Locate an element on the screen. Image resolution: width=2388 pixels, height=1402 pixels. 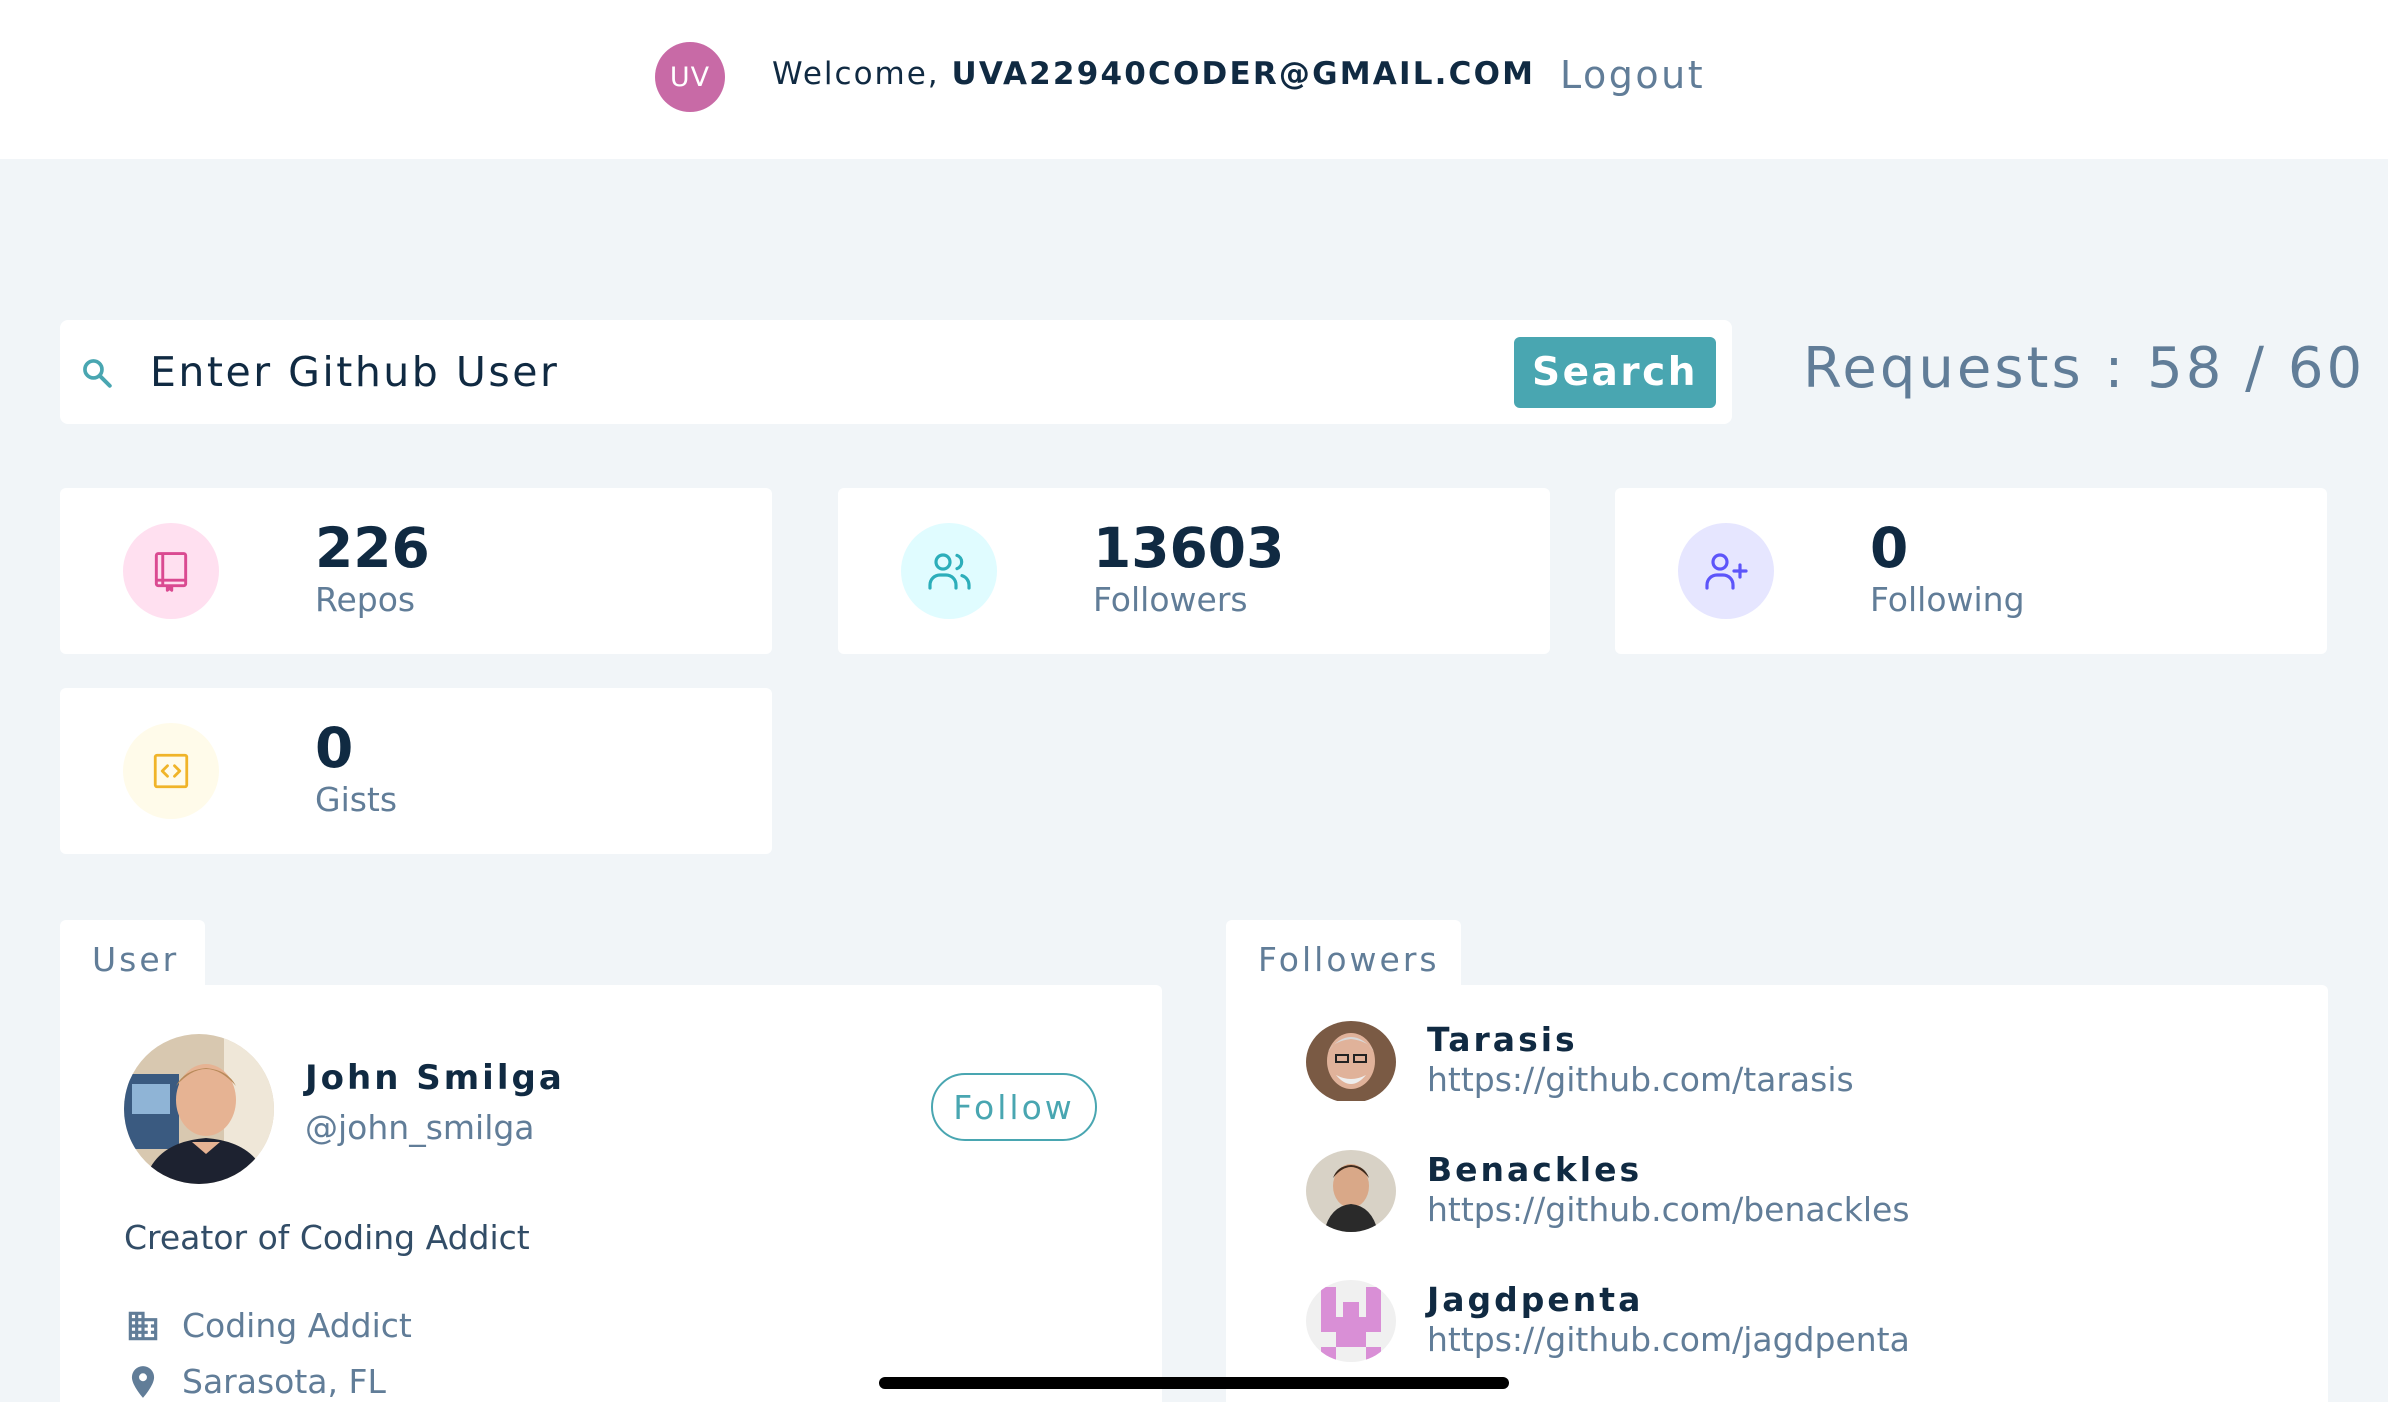
logout-button: Logout is located at coordinates (1632, 75).